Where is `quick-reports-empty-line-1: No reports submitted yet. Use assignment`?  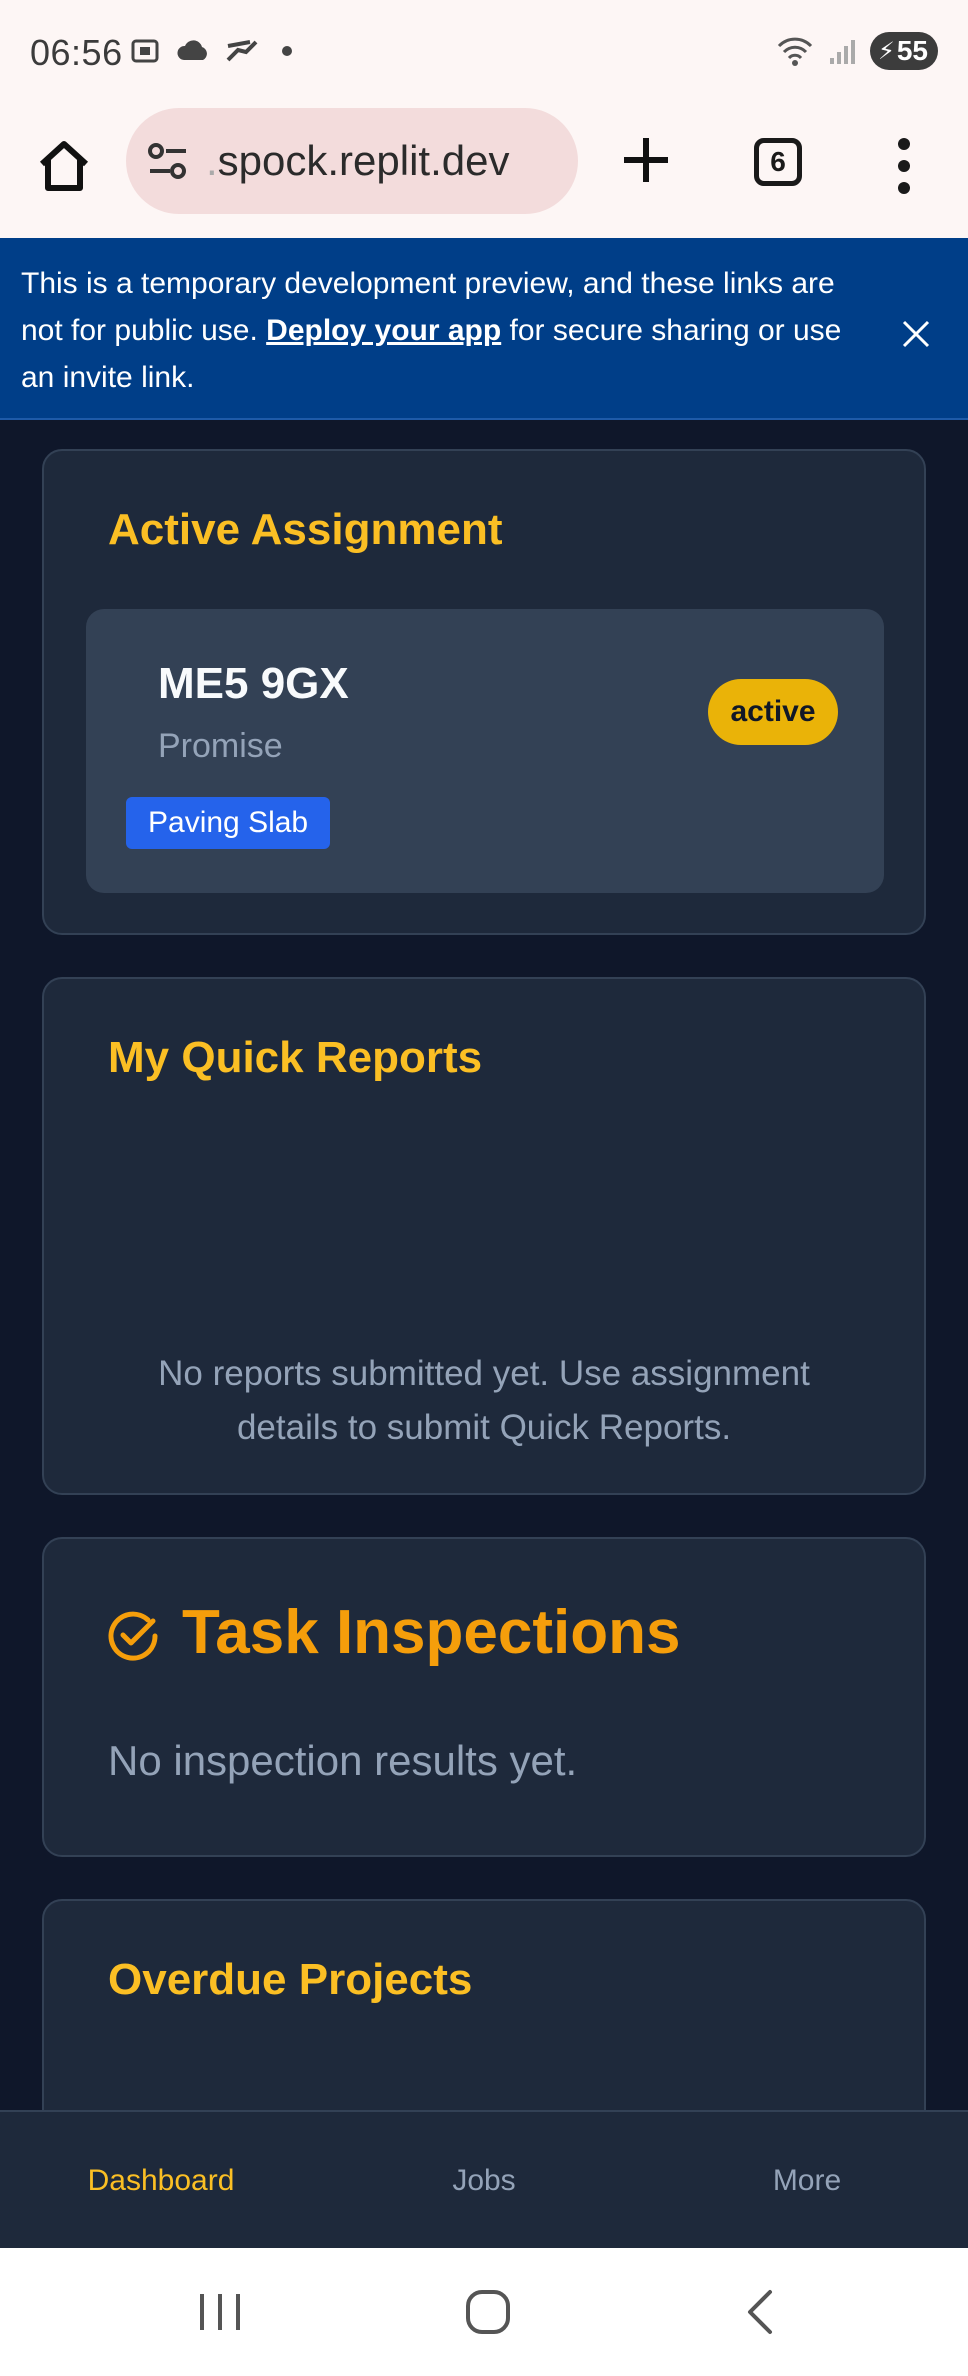
quick-reports-empty-line-1: No reports submitted yet. Use assignment is located at coordinates (484, 1373).